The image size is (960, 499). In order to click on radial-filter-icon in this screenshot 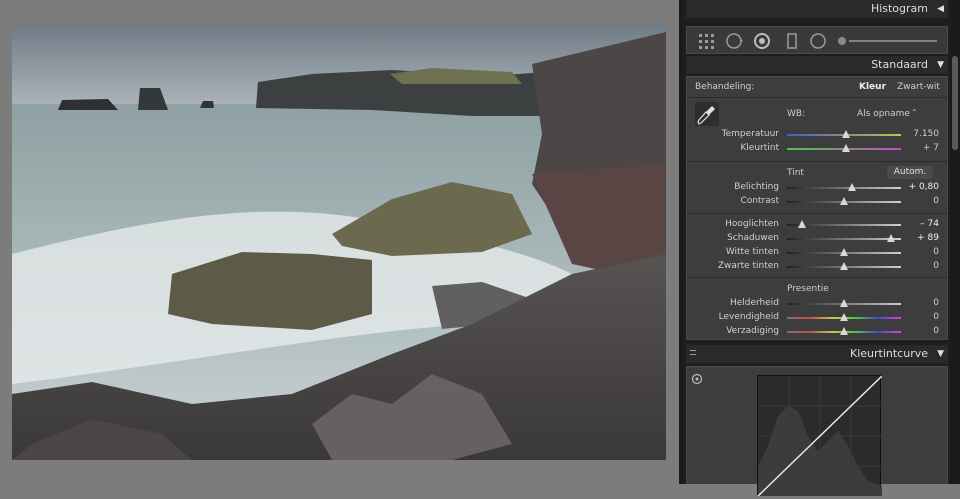, I will do `click(818, 41)`.